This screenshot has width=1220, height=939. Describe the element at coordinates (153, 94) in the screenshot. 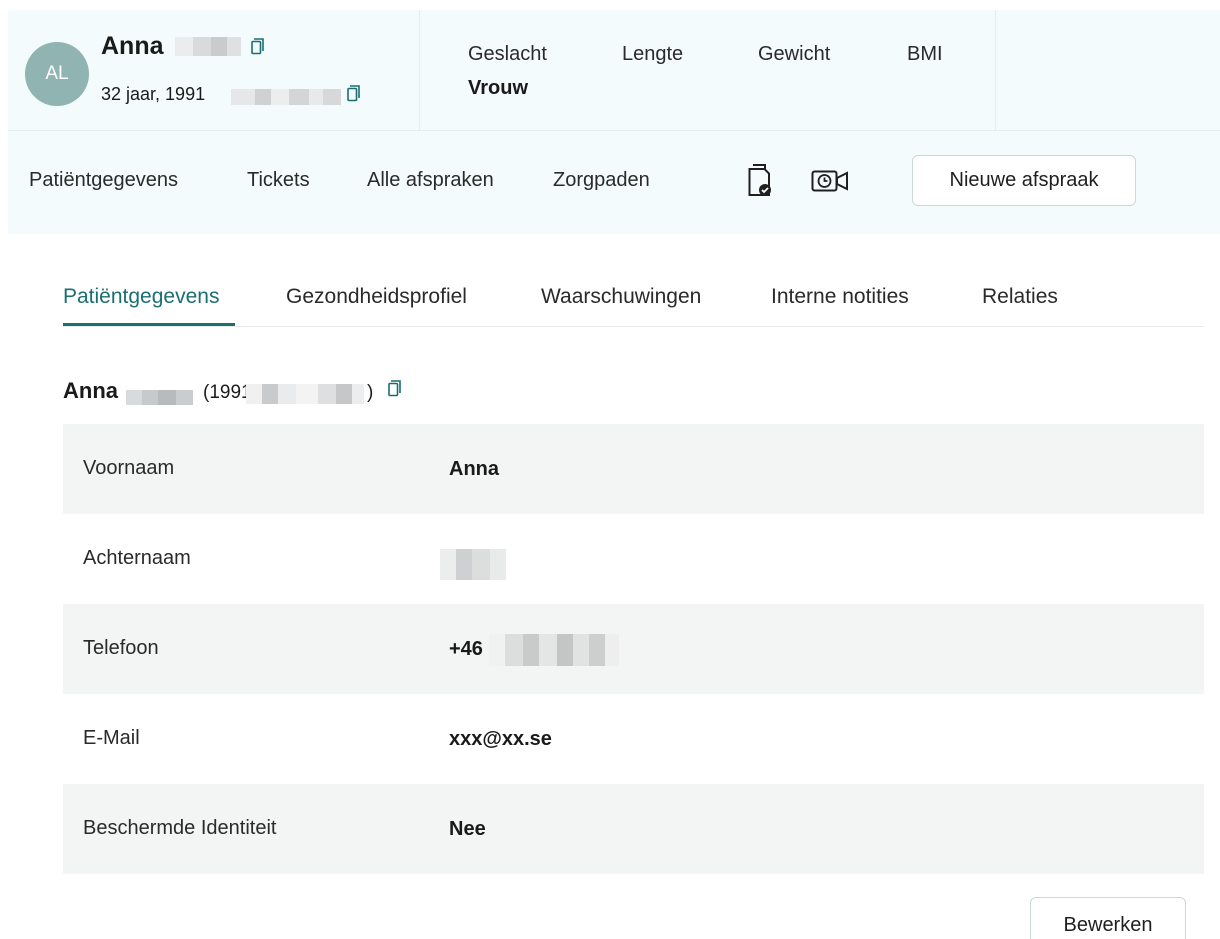

I see `patient-age-birth: 32 jaar, 1991` at that location.